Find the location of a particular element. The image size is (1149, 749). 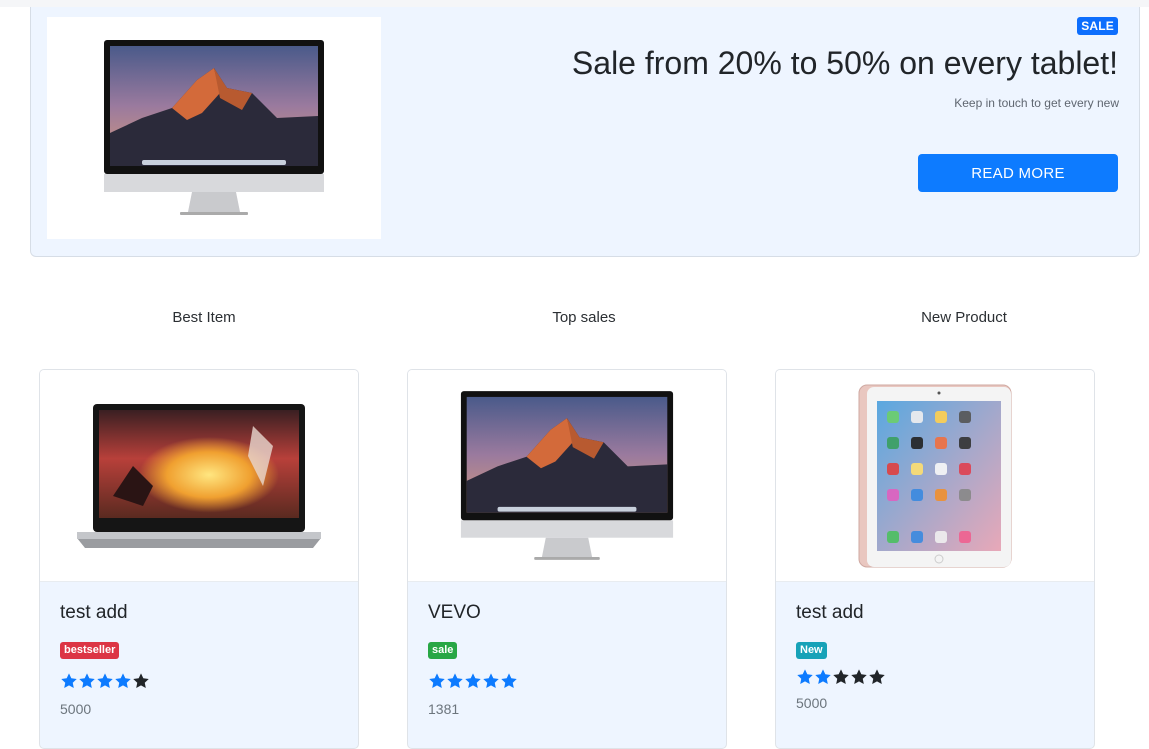

sale-badge: SALE is located at coordinates (1097, 26).